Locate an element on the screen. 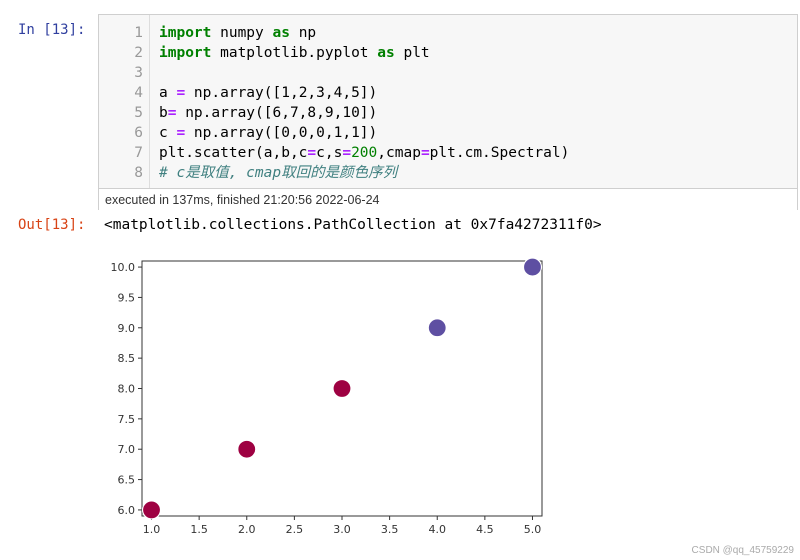 The height and width of the screenshot is (560, 800). line-number: 3 is located at coordinates (138, 73).